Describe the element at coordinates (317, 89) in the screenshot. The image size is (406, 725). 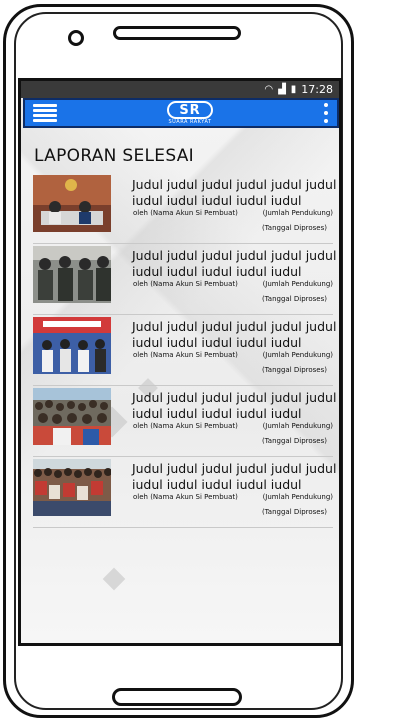
I see `status-time: 17:28` at that location.